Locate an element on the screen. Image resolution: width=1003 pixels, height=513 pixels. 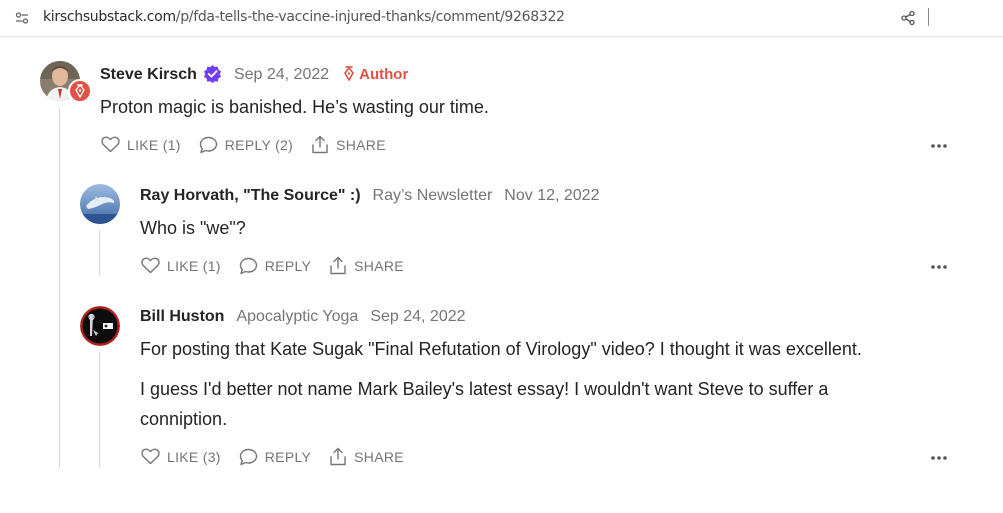
verified-icon is located at coordinates (212, 73).